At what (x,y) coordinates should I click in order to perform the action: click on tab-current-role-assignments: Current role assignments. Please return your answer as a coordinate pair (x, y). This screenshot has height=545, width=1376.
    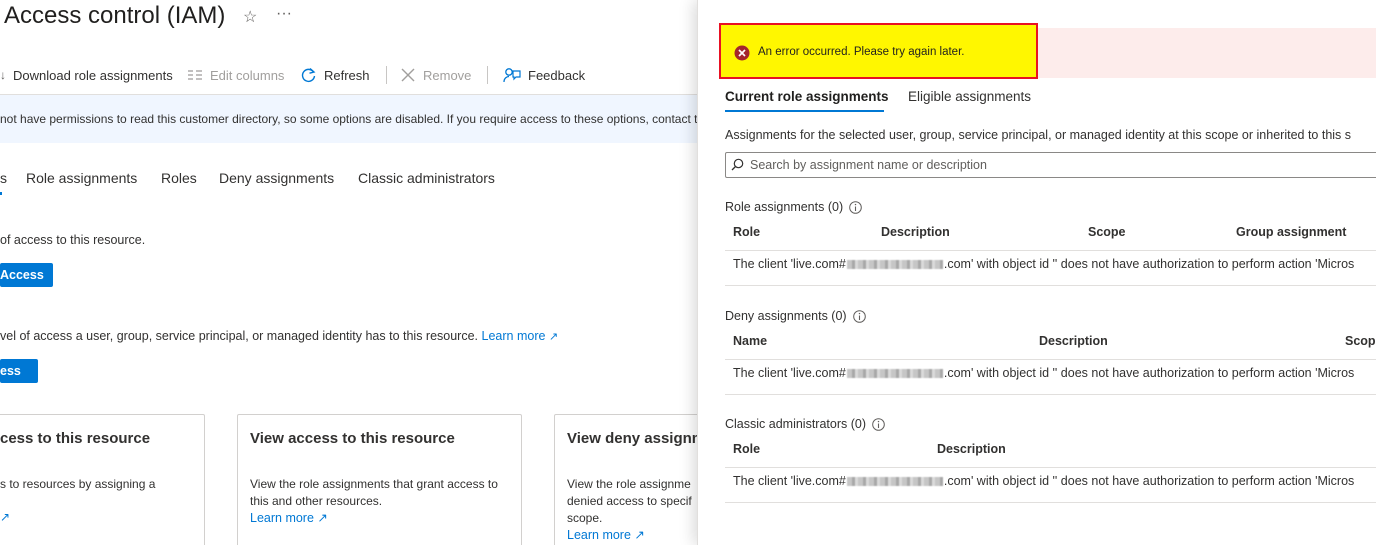
    Looking at the image, I should click on (807, 96).